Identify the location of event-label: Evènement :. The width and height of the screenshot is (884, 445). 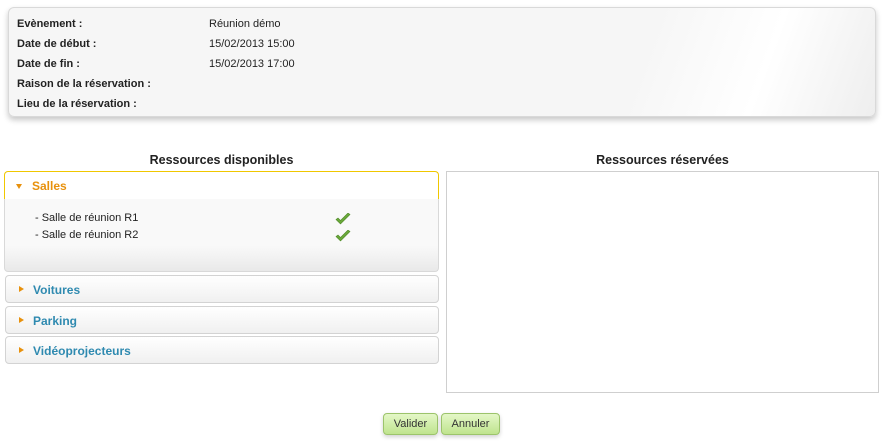
(50, 24).